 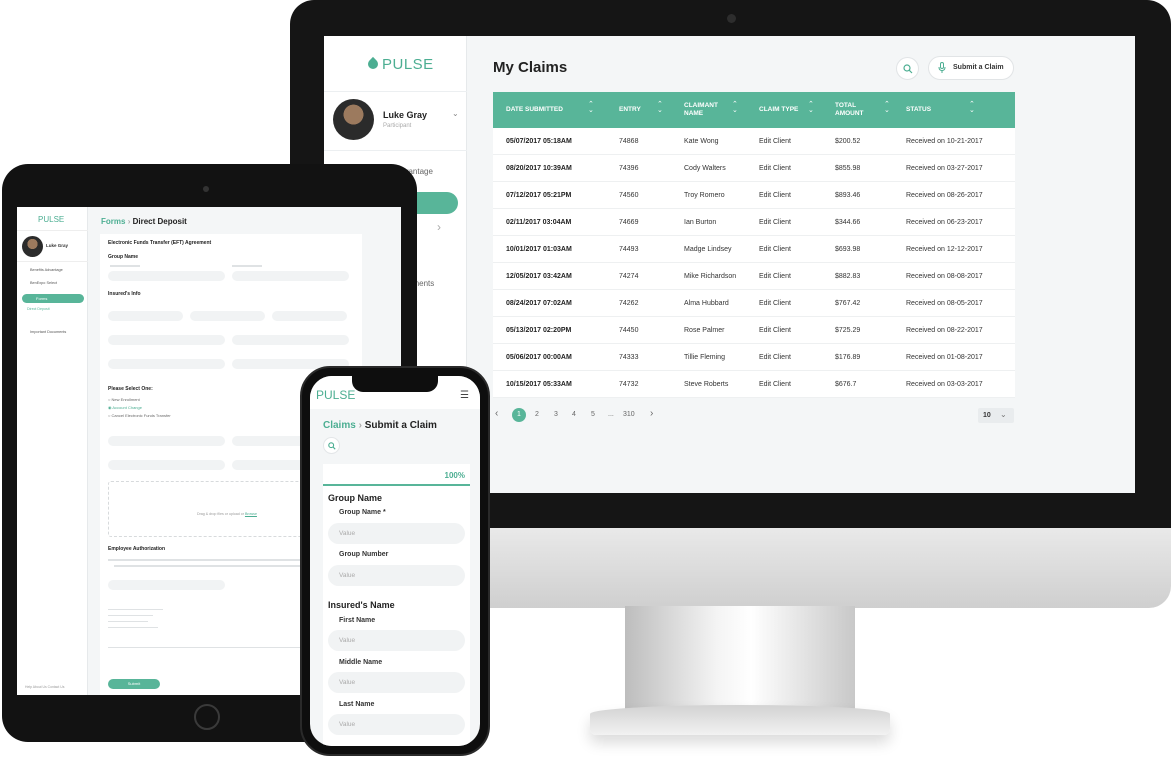 What do you see at coordinates (396, 575) in the screenshot?
I see `group-number-input: Value` at bounding box center [396, 575].